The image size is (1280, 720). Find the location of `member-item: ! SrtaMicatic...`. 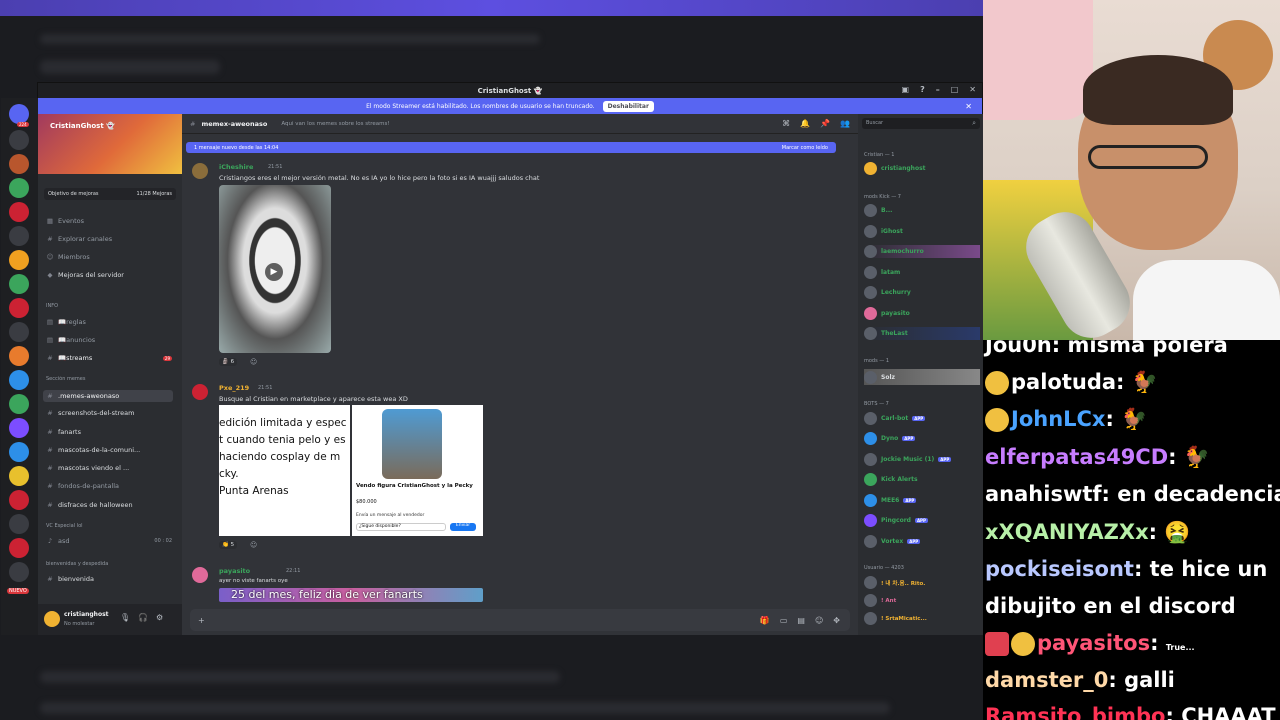

member-item: ! SrtaMicatic... is located at coordinates (922, 618).